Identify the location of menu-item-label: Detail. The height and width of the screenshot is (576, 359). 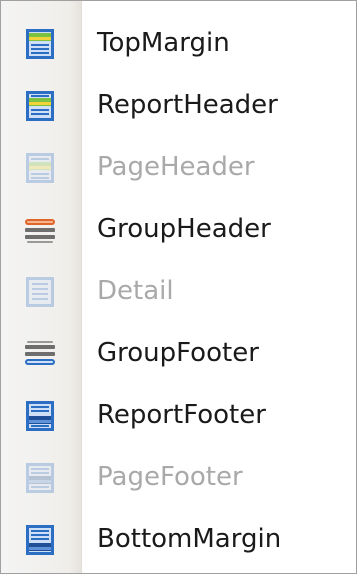
(135, 291).